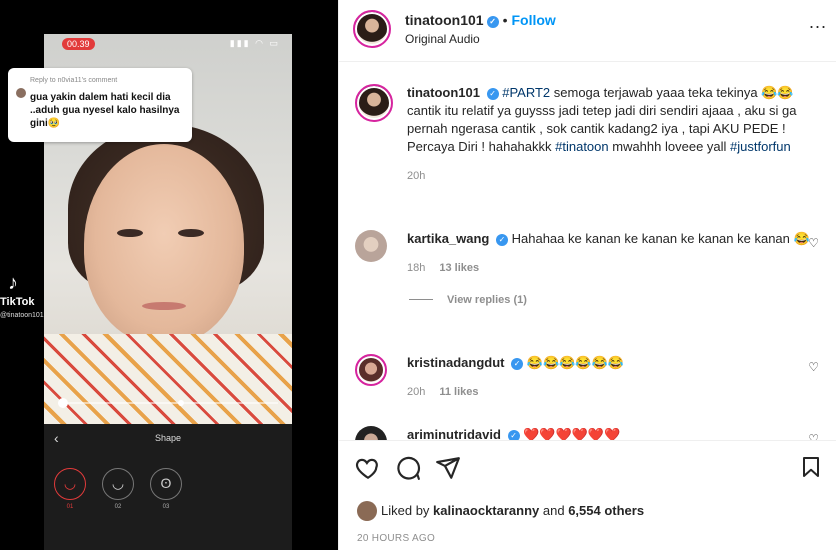  I want to click on shape-option-03: ʘ 03, so click(166, 489).